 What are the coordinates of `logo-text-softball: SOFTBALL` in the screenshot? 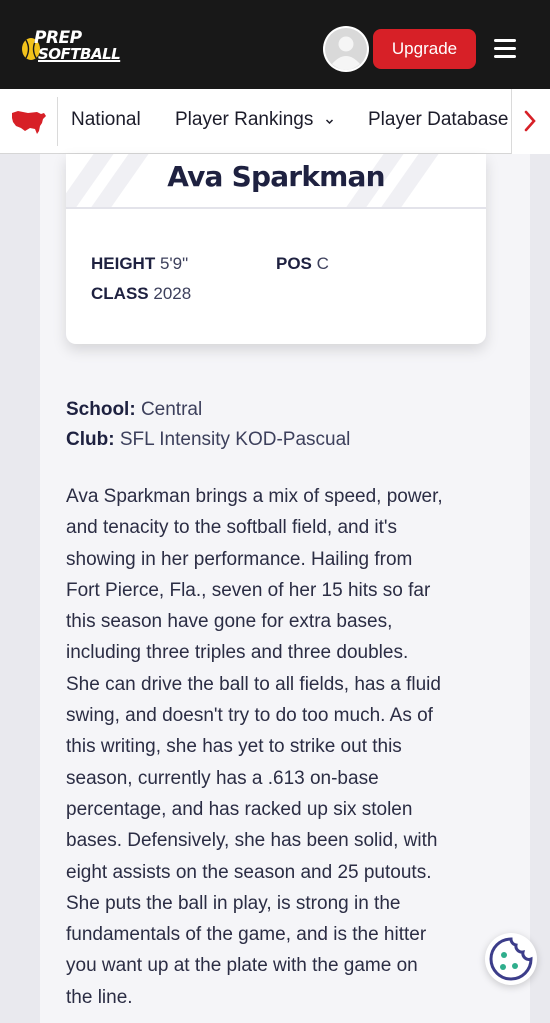 It's located at (79, 54).